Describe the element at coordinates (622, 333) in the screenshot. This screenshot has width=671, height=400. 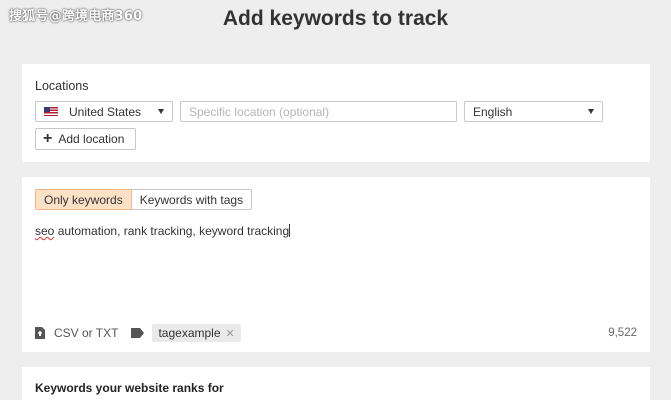
I see `keyword-count: 9,522` at that location.